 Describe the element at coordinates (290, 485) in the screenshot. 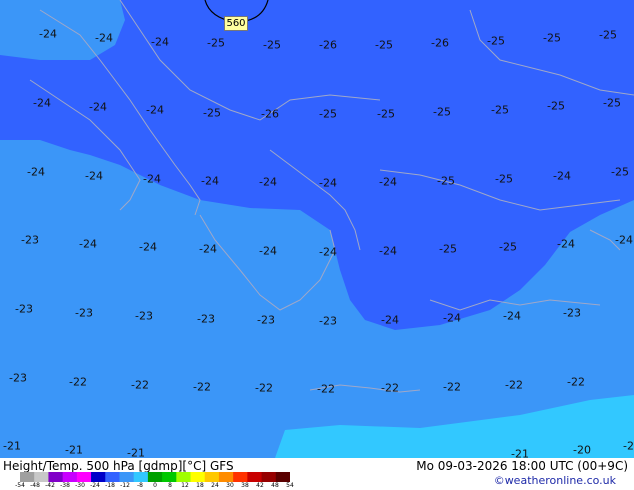

I see `scale-tick-label: 54` at that location.